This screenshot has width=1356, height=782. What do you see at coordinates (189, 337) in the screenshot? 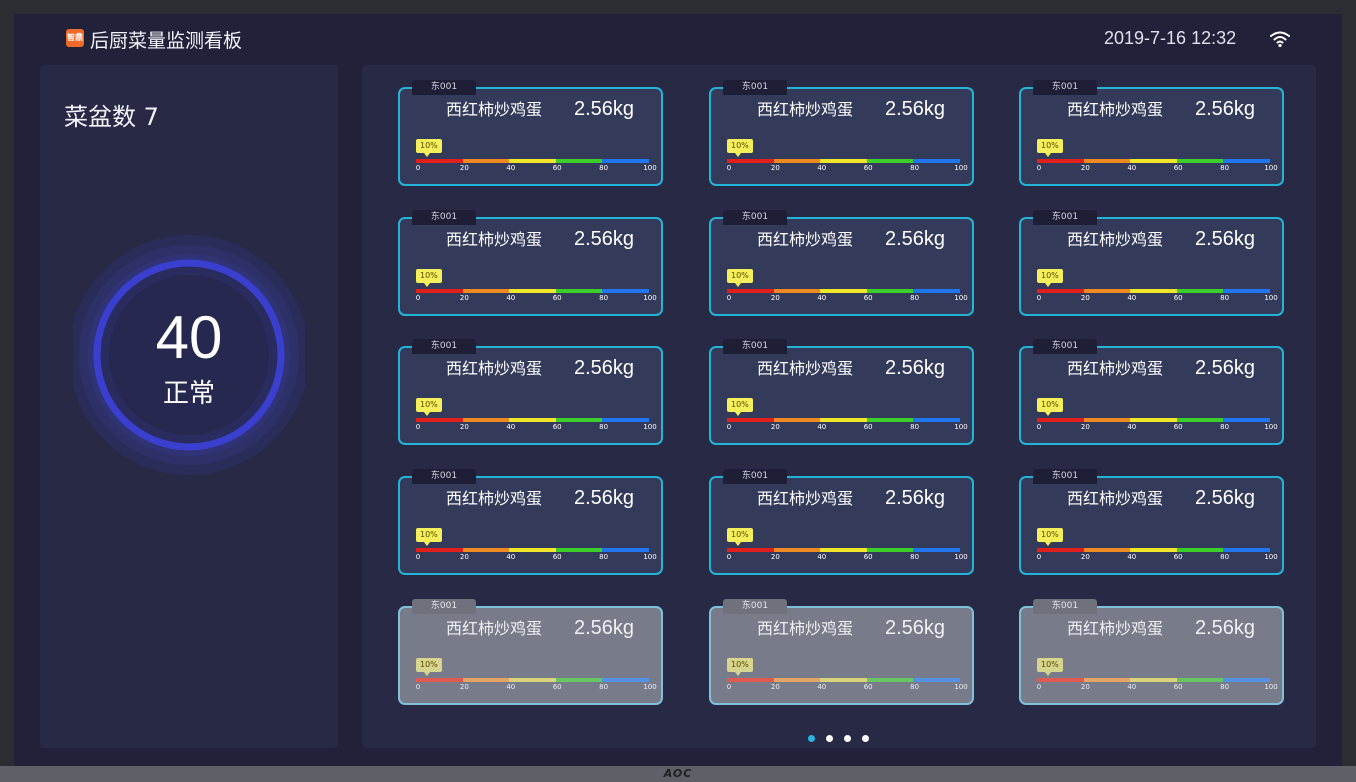
I see `gauge-value: 40` at bounding box center [189, 337].